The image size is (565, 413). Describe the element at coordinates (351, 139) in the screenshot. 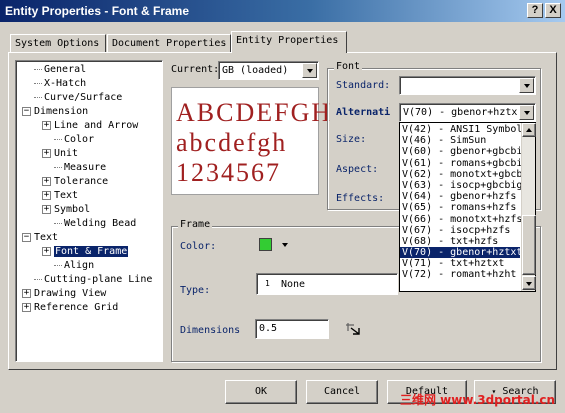

I see `size-label: Size:` at that location.